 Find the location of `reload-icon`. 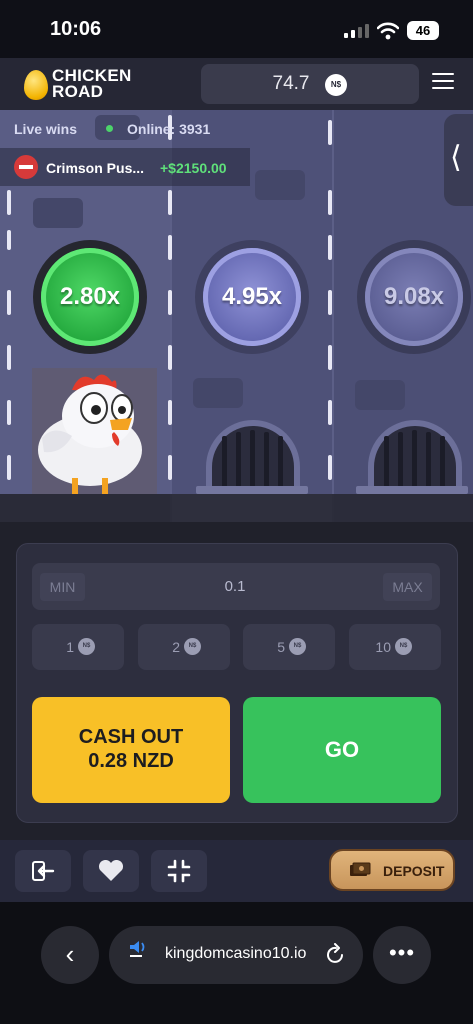

reload-icon is located at coordinates (336, 954).